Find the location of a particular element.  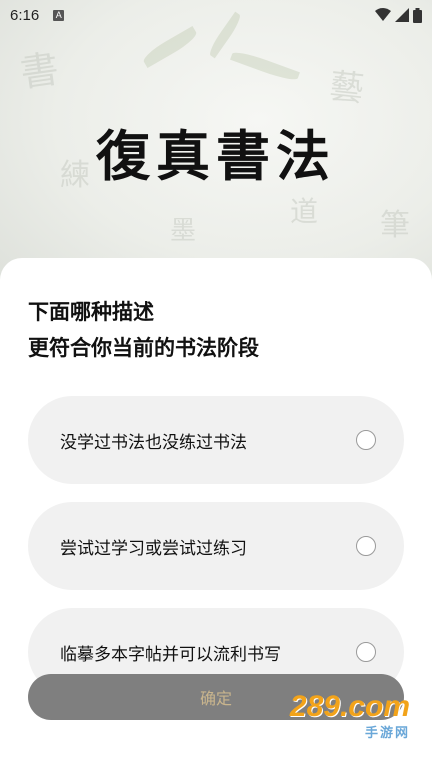

status-time: 6:16 is located at coordinates (25, 15).